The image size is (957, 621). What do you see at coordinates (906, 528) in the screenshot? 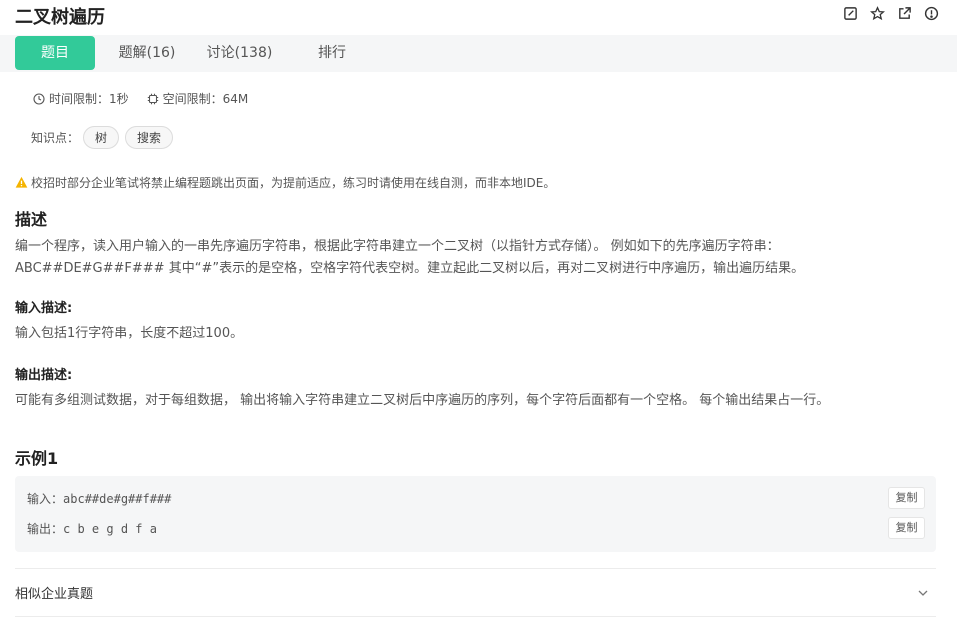
I see `copy-output-button: 复制` at bounding box center [906, 528].